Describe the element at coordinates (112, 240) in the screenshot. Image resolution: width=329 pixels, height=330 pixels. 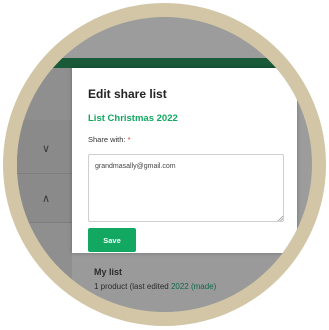
I see `save-button: Save` at that location.